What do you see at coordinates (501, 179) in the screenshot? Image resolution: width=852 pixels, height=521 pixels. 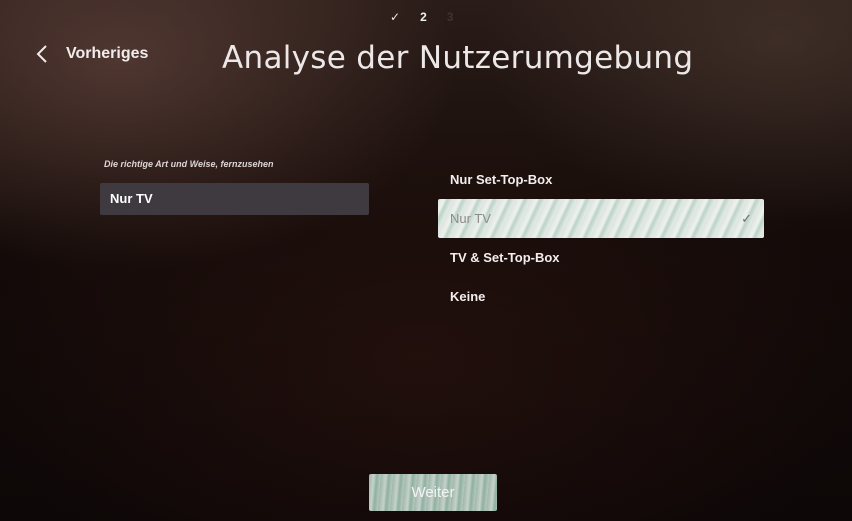 I see `option-label: Nur Set-Top-Box` at bounding box center [501, 179].